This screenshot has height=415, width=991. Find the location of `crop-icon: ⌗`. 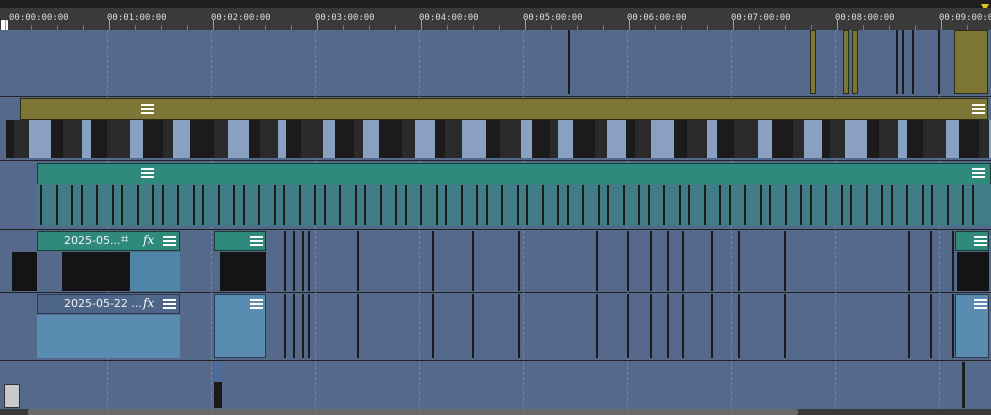

crop-icon: ⌗ is located at coordinates (124, 239).